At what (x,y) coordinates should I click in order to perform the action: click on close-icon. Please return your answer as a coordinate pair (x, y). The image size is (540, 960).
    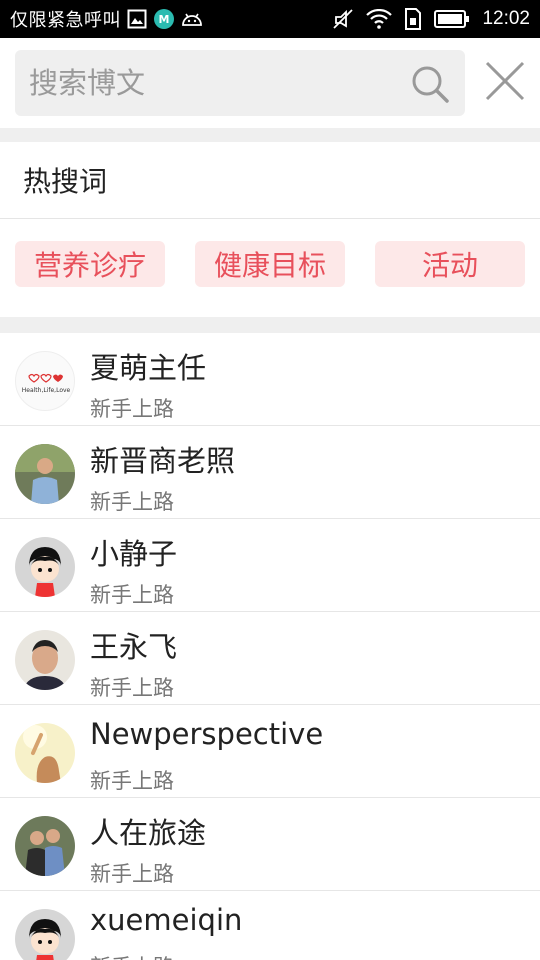
    Looking at the image, I should click on (505, 81).